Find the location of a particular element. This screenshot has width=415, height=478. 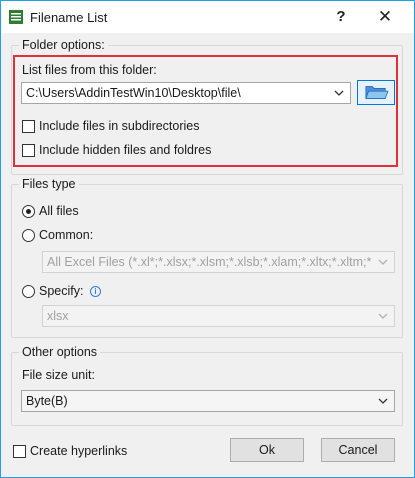

ok-button: Ok is located at coordinates (267, 450).